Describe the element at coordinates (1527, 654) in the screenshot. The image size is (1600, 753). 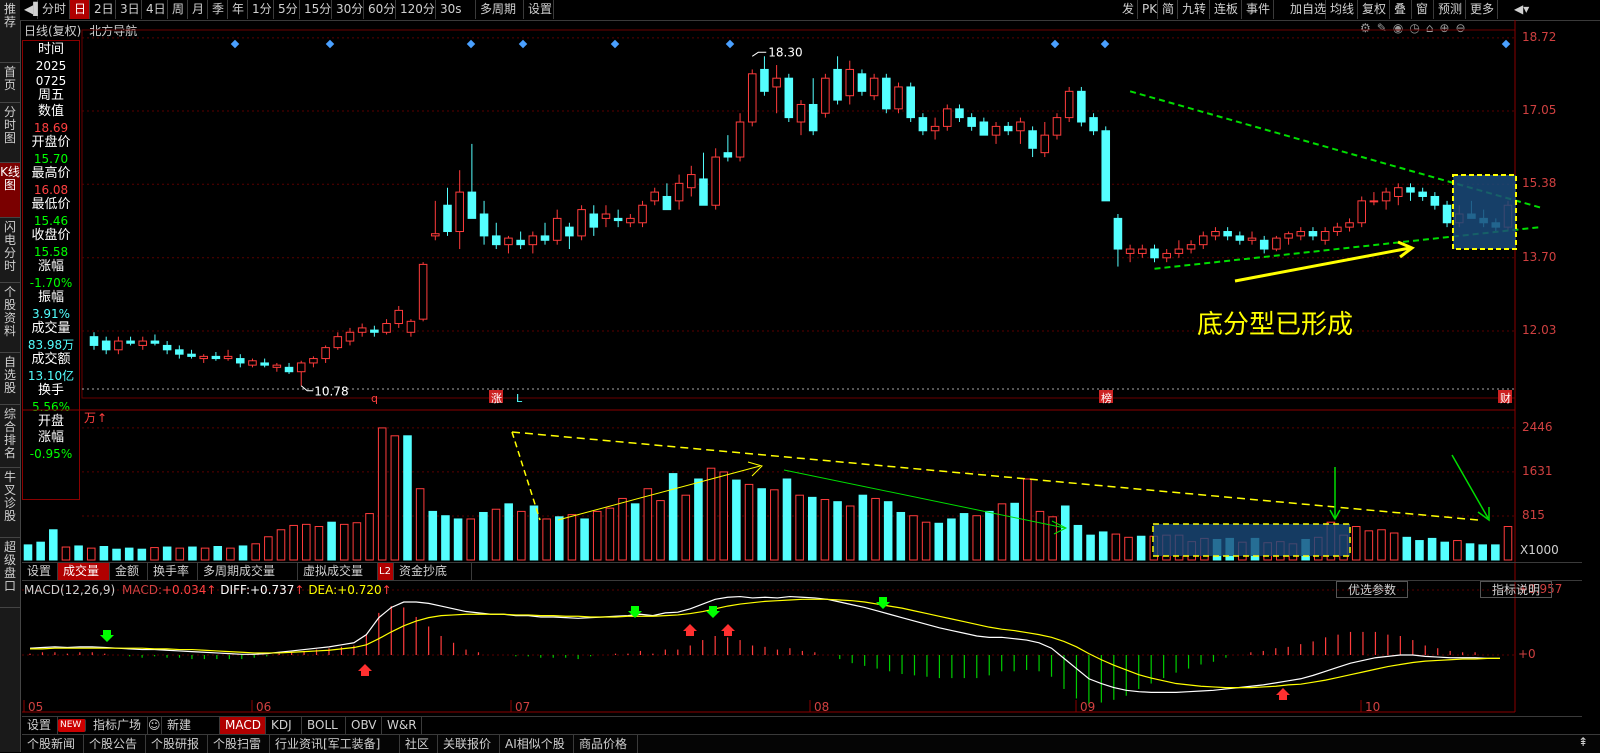
I see `macd-tick-1: +0` at that location.